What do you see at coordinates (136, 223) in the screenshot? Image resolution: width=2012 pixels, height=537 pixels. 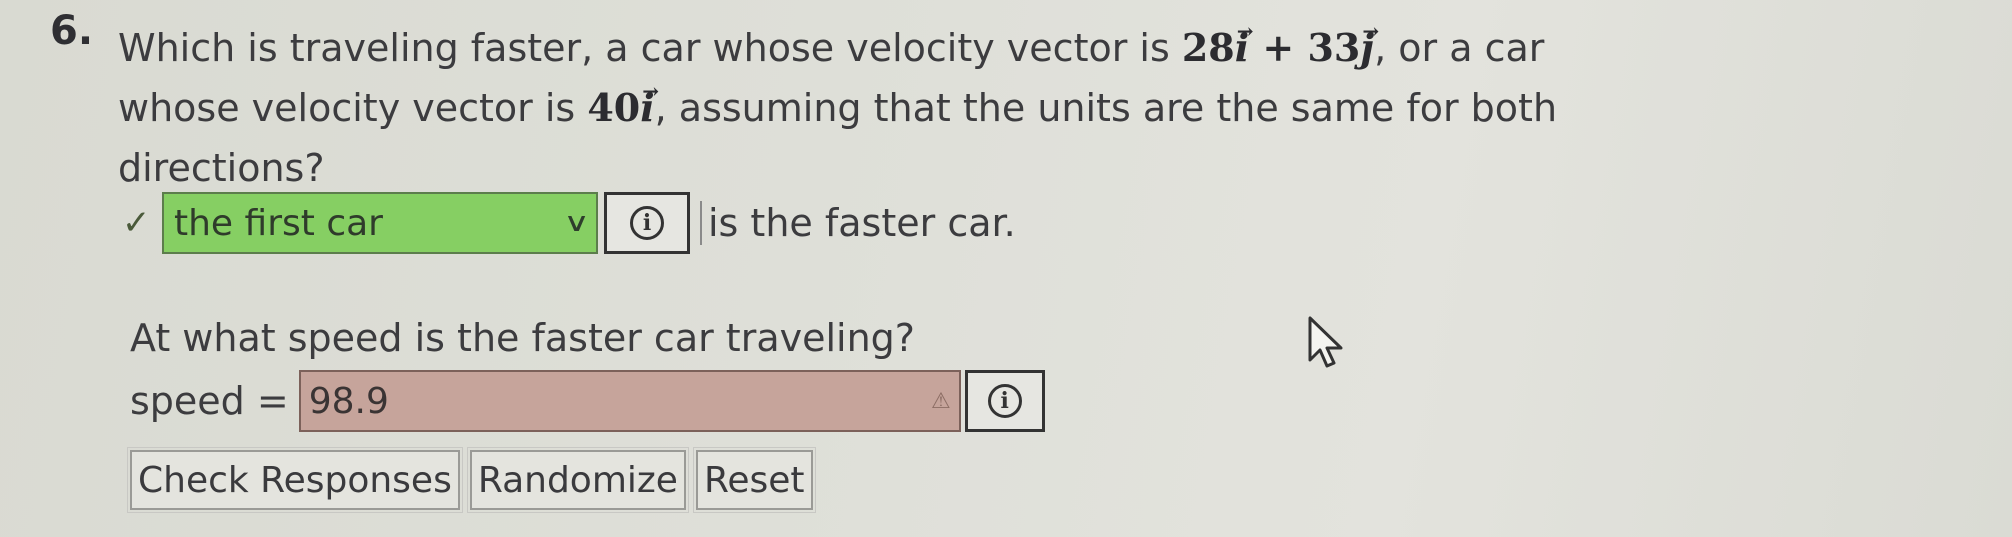 I see `check-icon: ✓` at bounding box center [136, 223].